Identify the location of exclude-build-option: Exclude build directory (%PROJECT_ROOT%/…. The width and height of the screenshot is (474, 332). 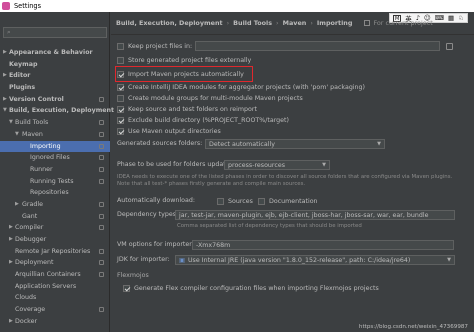
(203, 120).